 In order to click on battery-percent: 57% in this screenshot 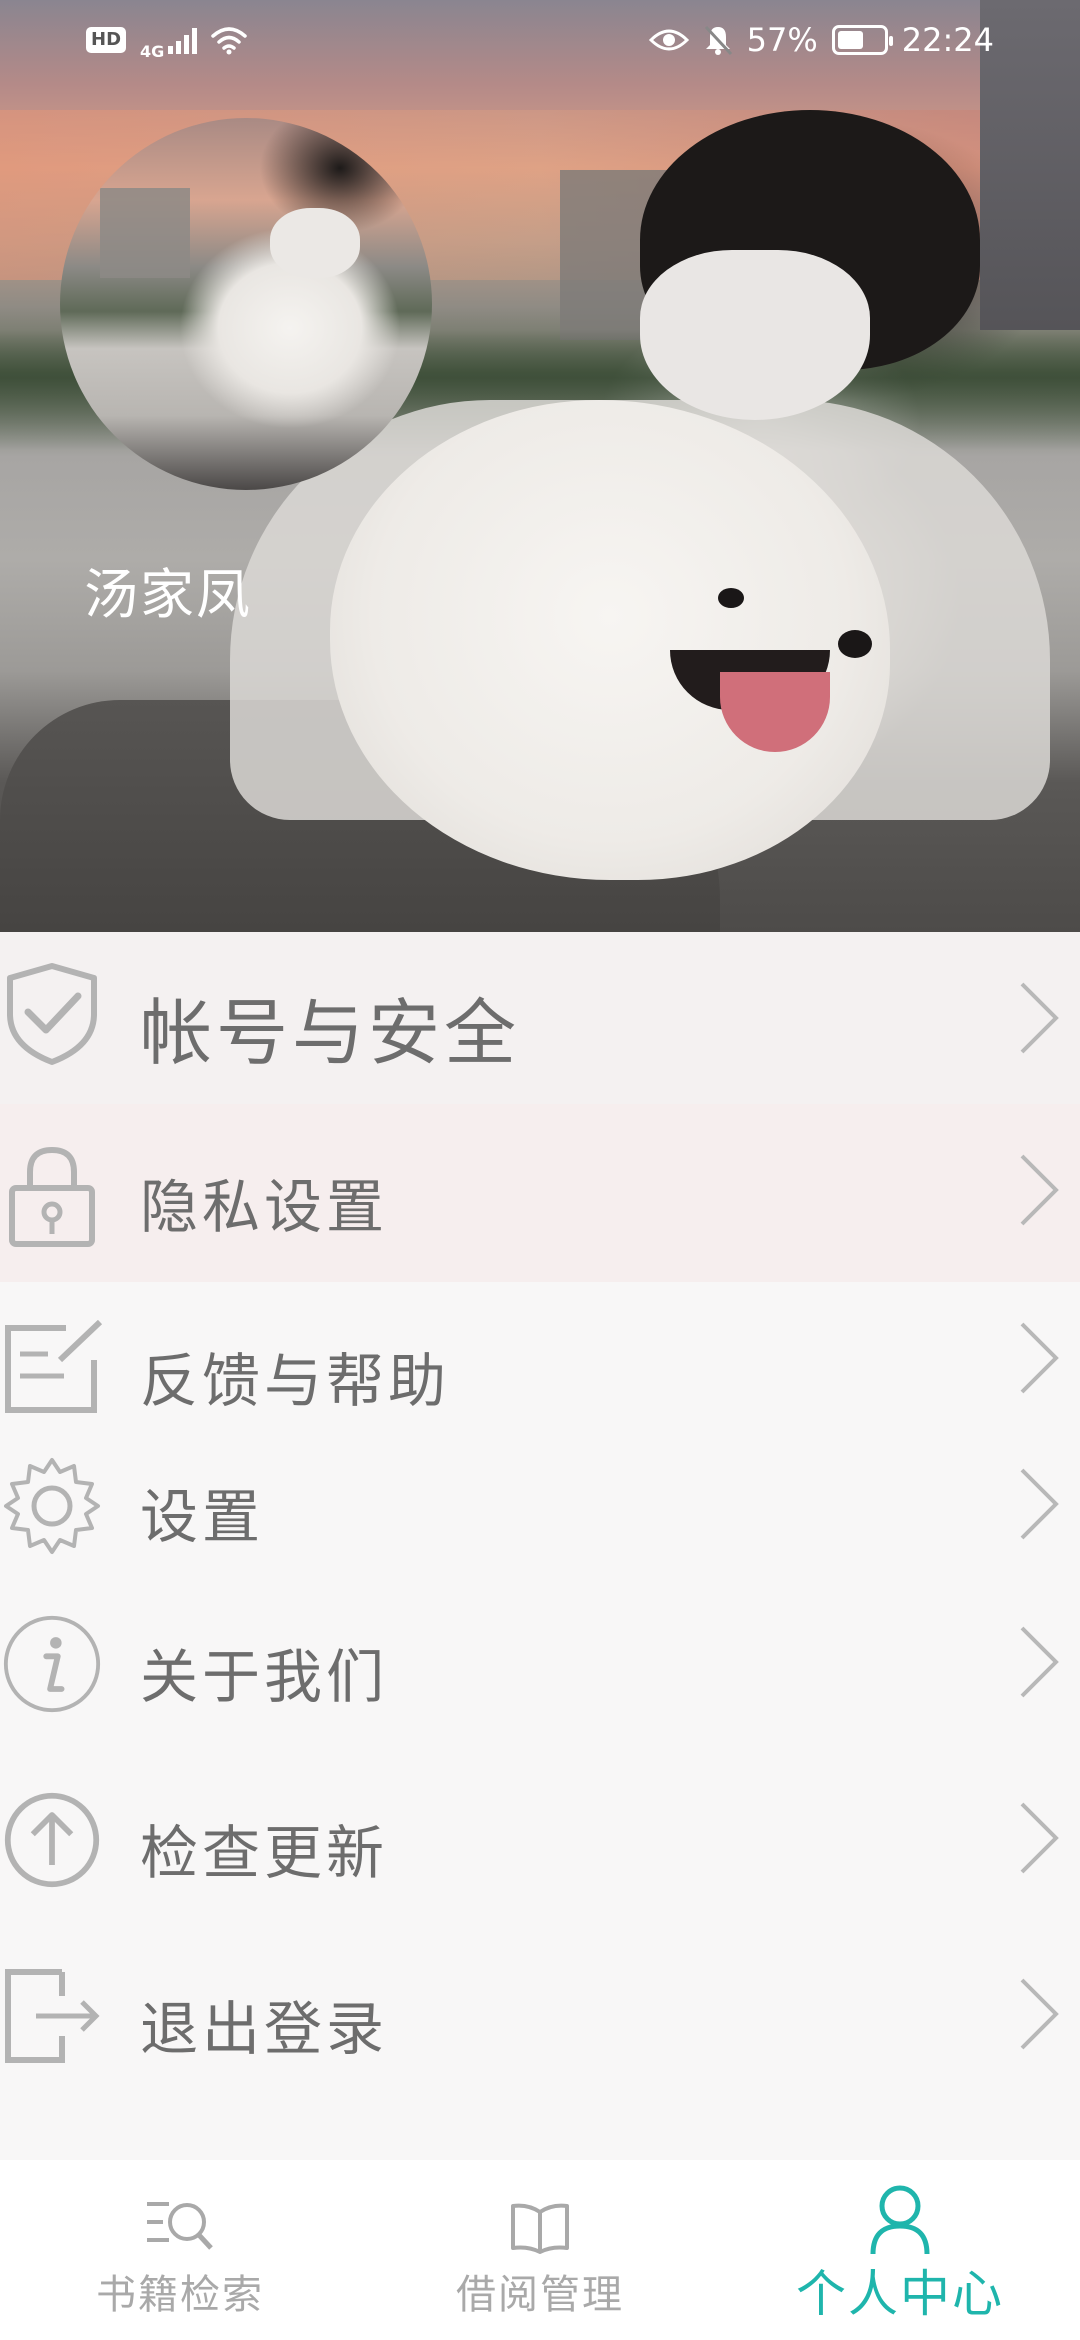, I will do `click(782, 40)`.